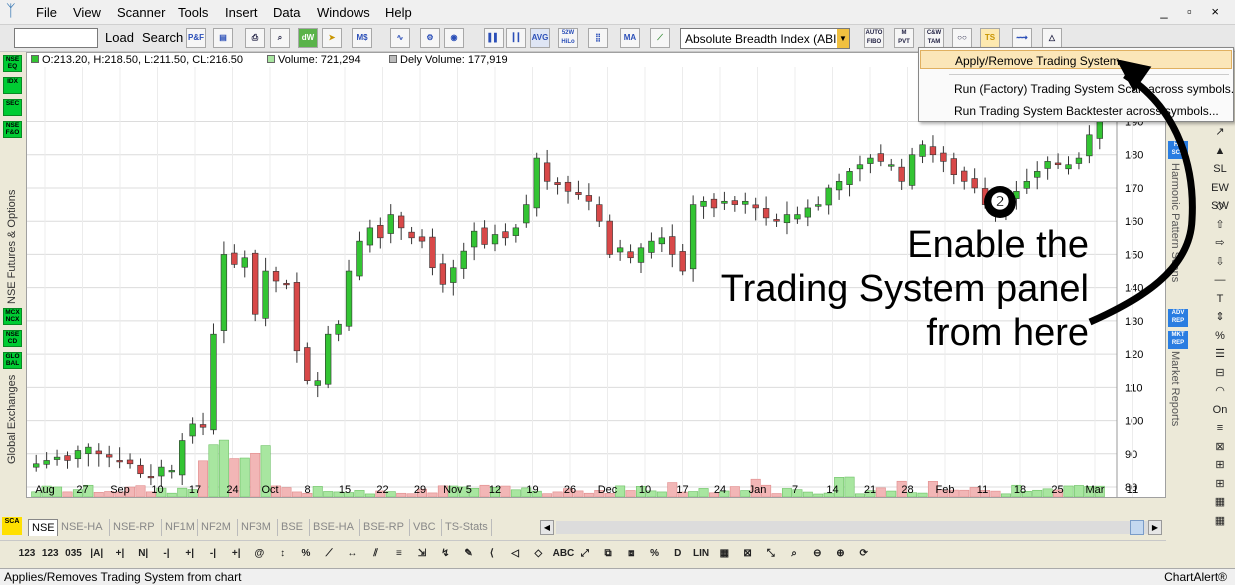  Describe the element at coordinates (398, 12) in the screenshot. I see `menu-help: Help` at that location.